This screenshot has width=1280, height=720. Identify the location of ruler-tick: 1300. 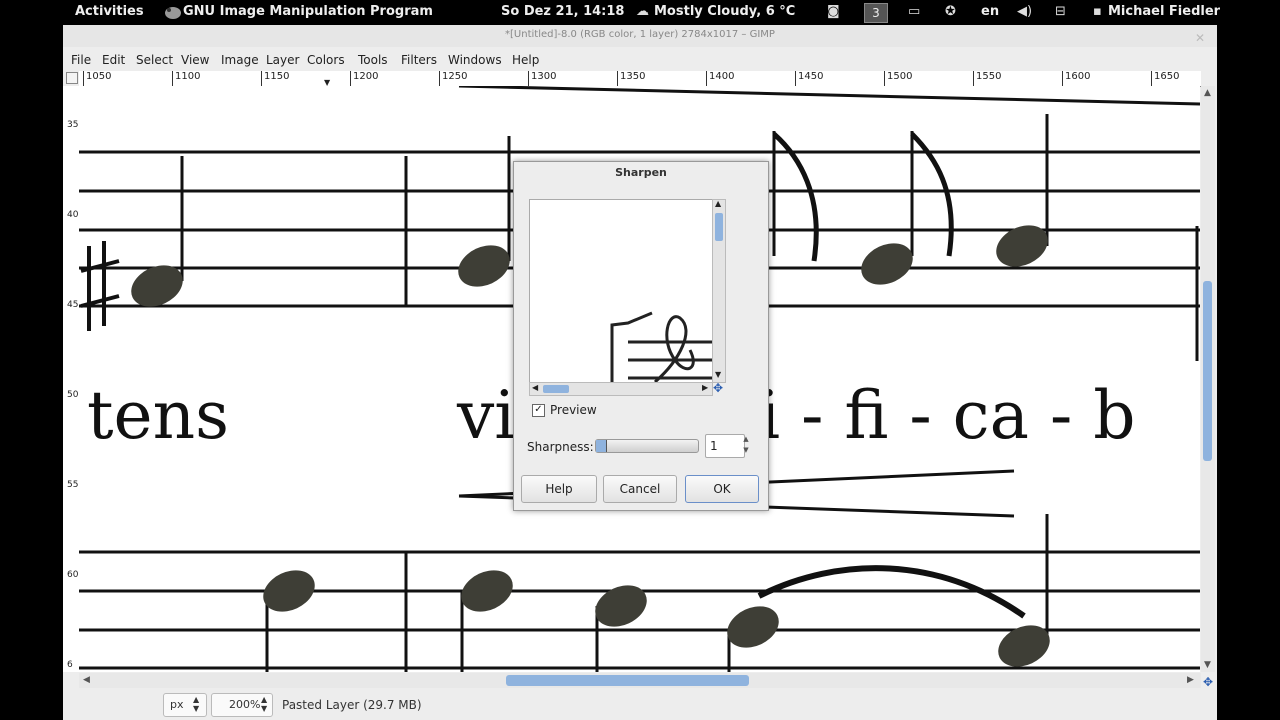
(542, 78).